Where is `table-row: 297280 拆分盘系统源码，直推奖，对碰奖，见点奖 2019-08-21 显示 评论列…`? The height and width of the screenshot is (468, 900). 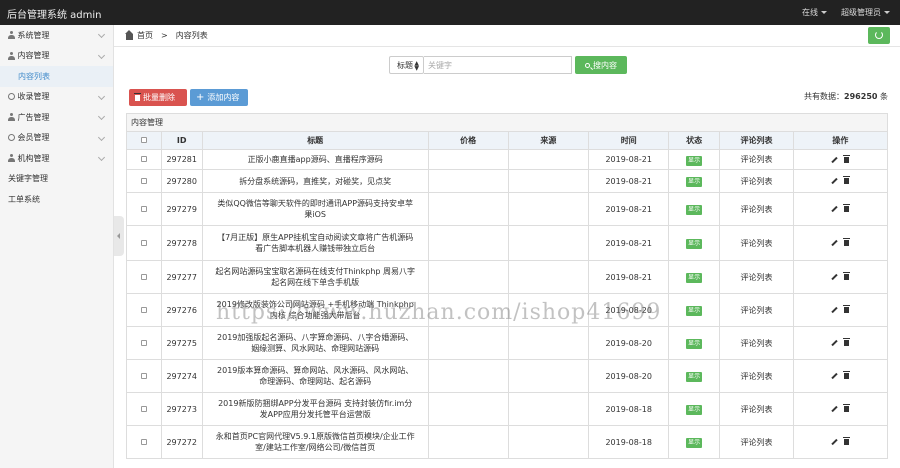 table-row: 297280 拆分盘系统源码，直推奖，对碰奖，见点奖 2019-08-21 显示 评论列… is located at coordinates (507, 181).